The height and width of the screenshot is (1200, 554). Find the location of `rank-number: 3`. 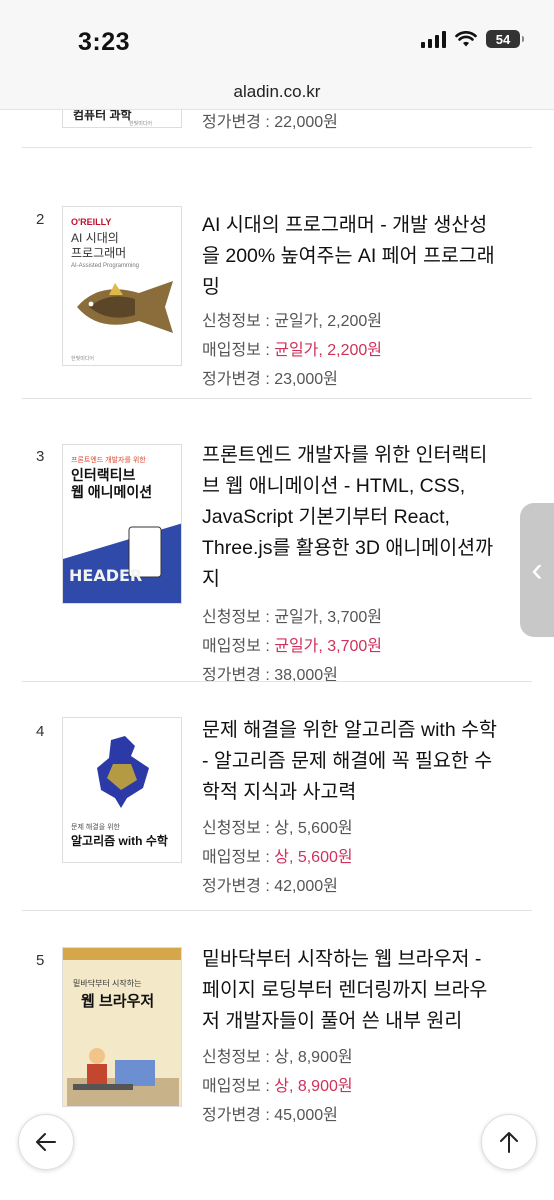

rank-number: 3 is located at coordinates (40, 456).